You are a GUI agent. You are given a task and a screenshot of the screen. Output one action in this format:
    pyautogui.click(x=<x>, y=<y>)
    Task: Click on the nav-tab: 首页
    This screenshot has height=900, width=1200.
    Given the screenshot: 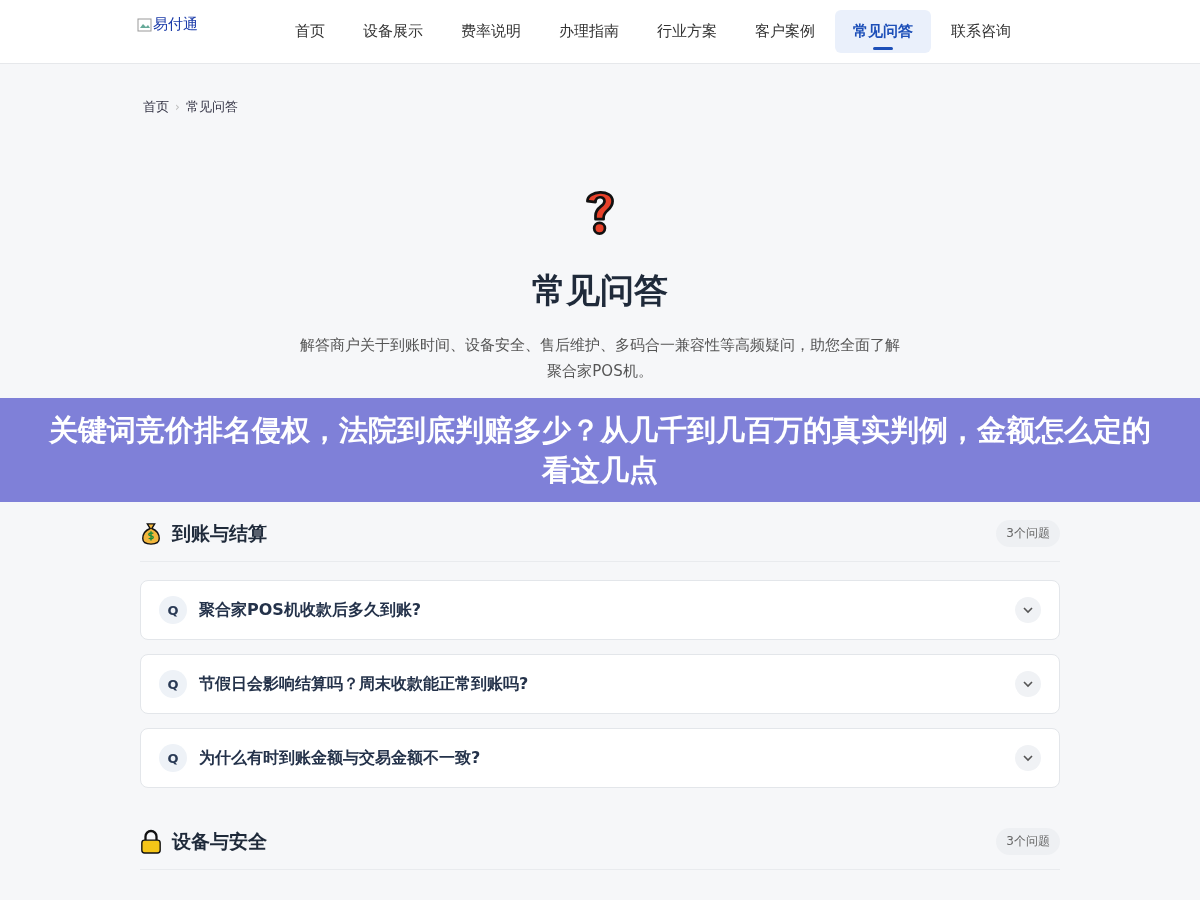 What is the action you would take?
    pyautogui.click(x=310, y=31)
    